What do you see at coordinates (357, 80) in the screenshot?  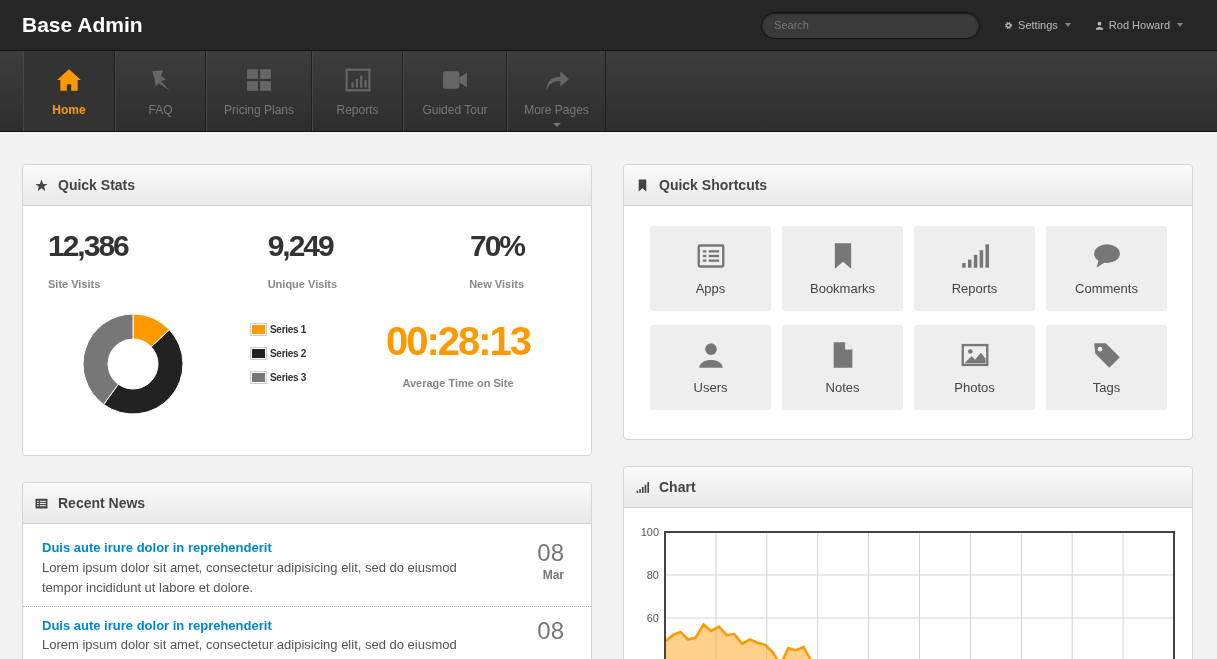 I see `bar-chart-icon` at bounding box center [357, 80].